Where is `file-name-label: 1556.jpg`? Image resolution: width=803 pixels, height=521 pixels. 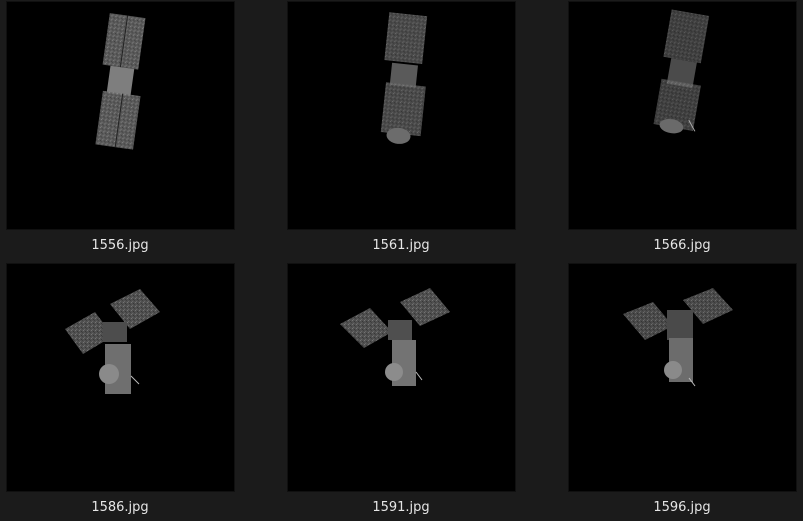
file-name-label: 1556.jpg is located at coordinates (120, 245).